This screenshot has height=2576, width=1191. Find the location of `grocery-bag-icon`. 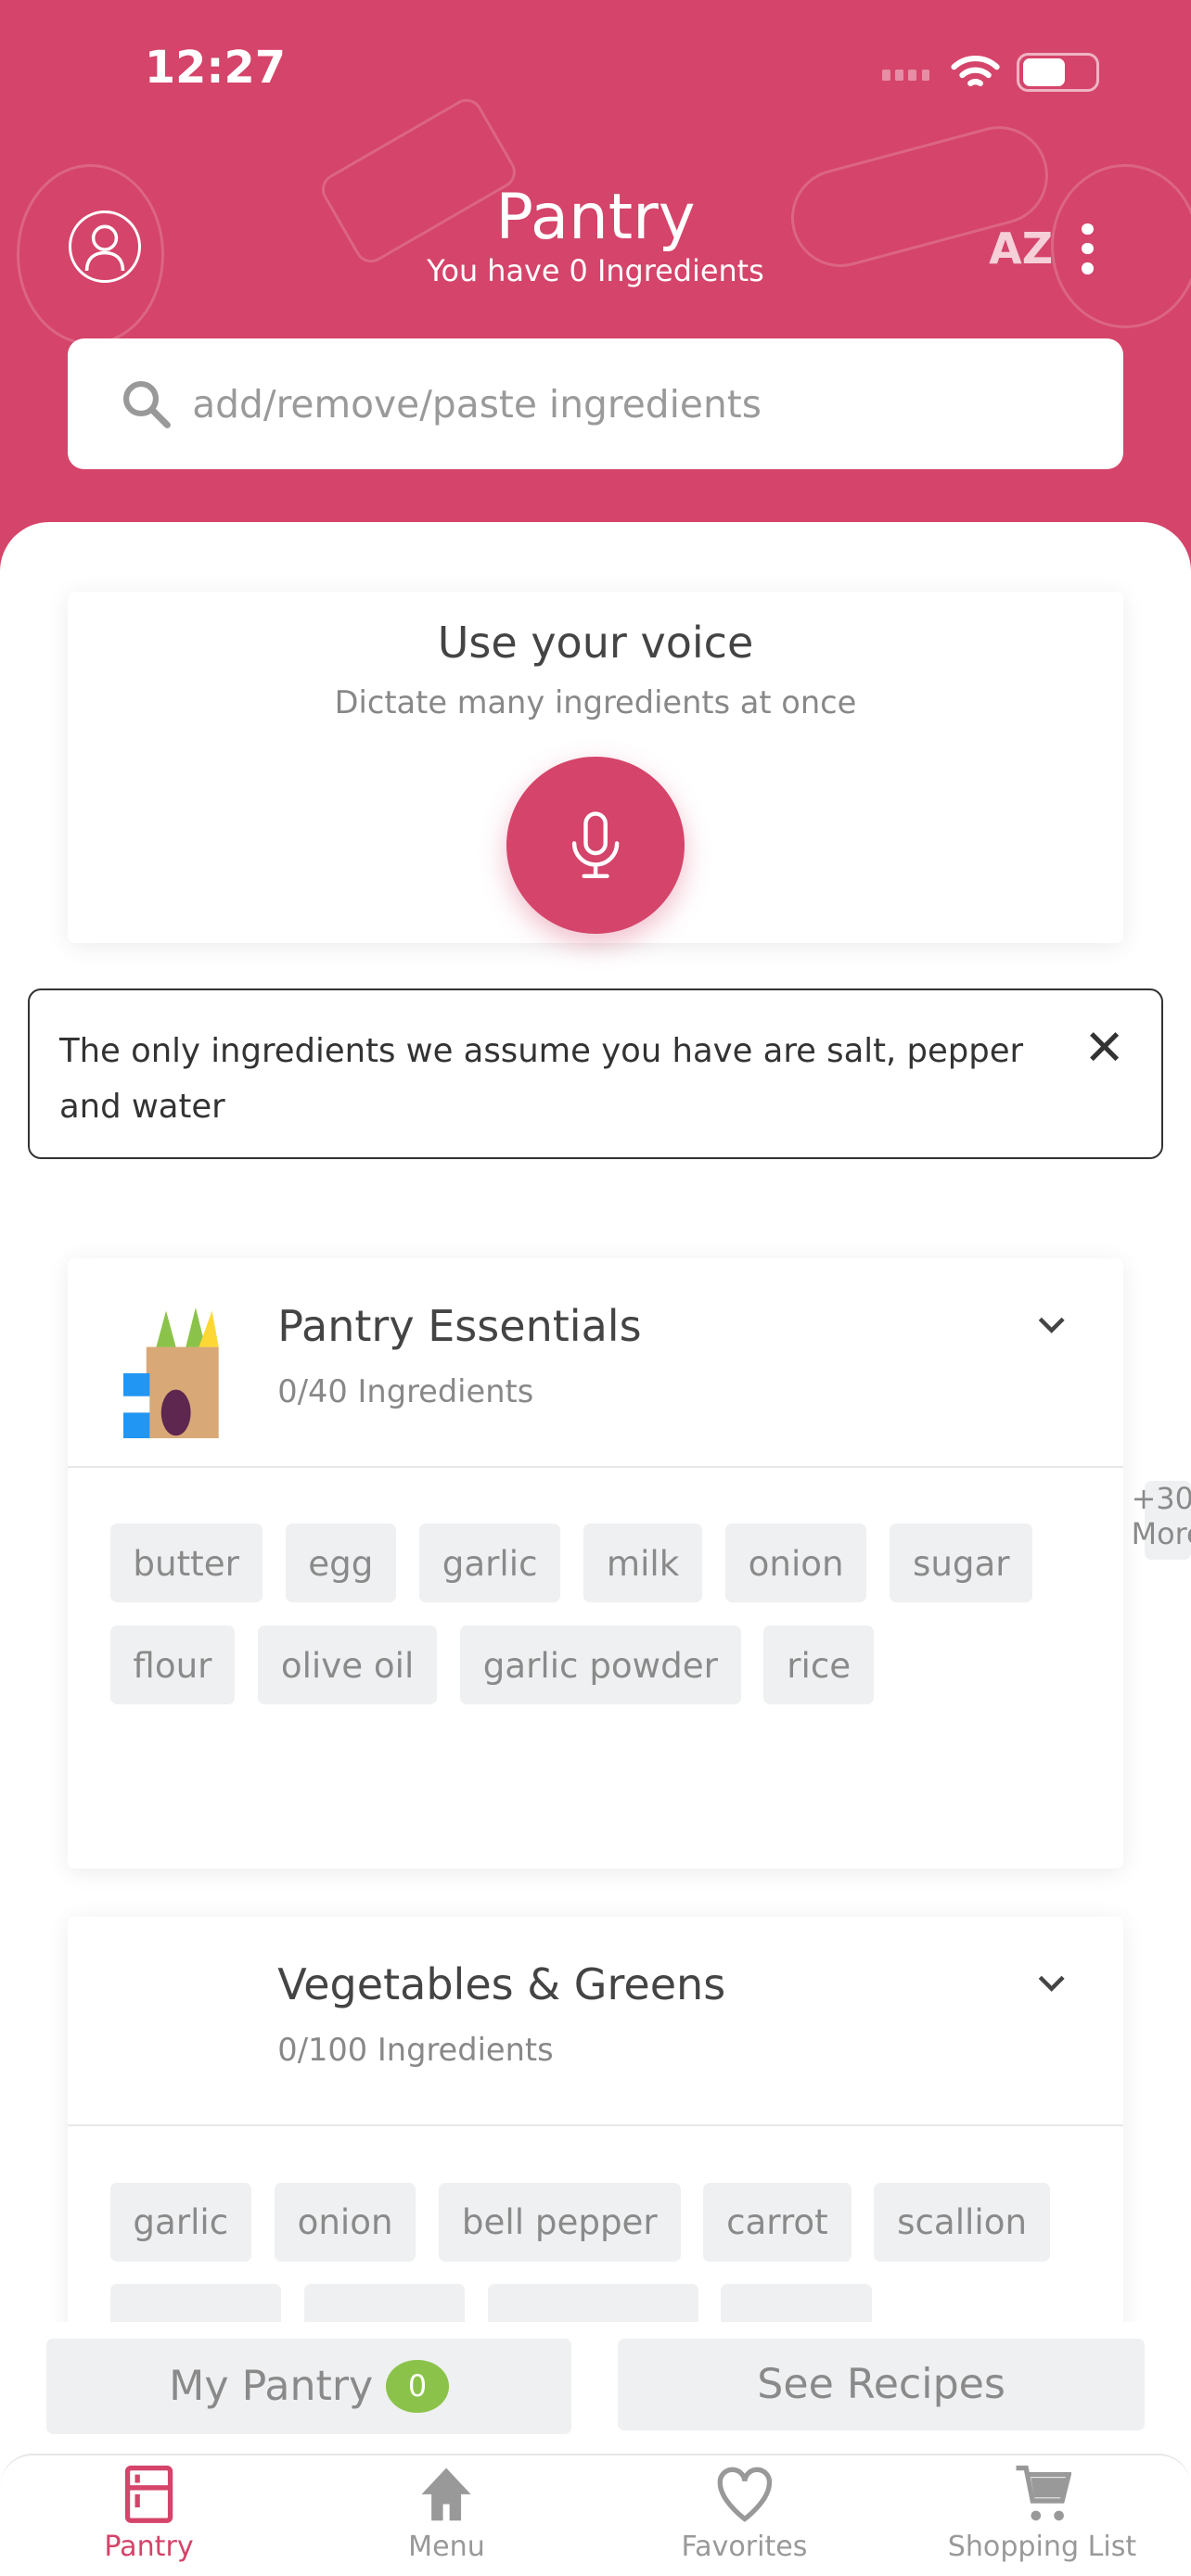

grocery-bag-icon is located at coordinates (170, 1373).